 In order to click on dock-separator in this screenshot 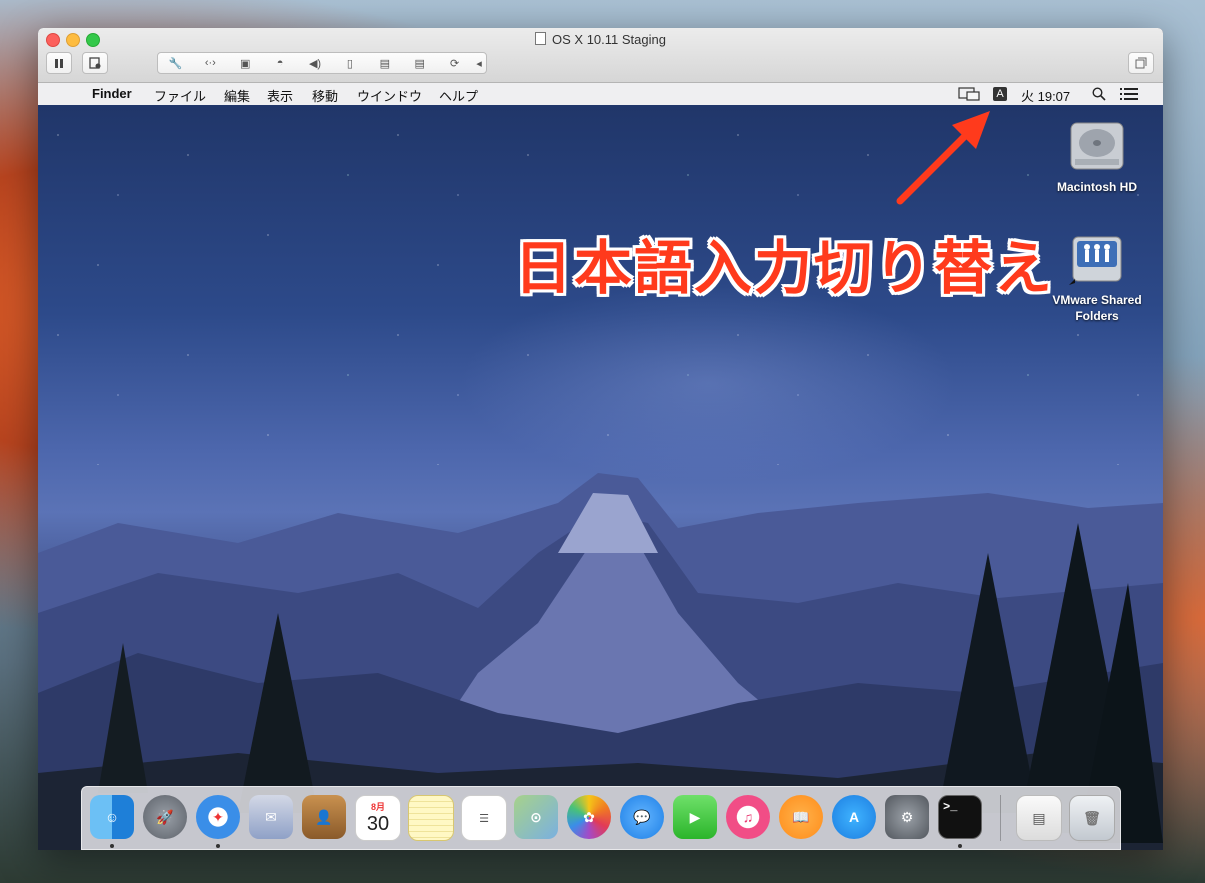, I will do `click(1000, 818)`.